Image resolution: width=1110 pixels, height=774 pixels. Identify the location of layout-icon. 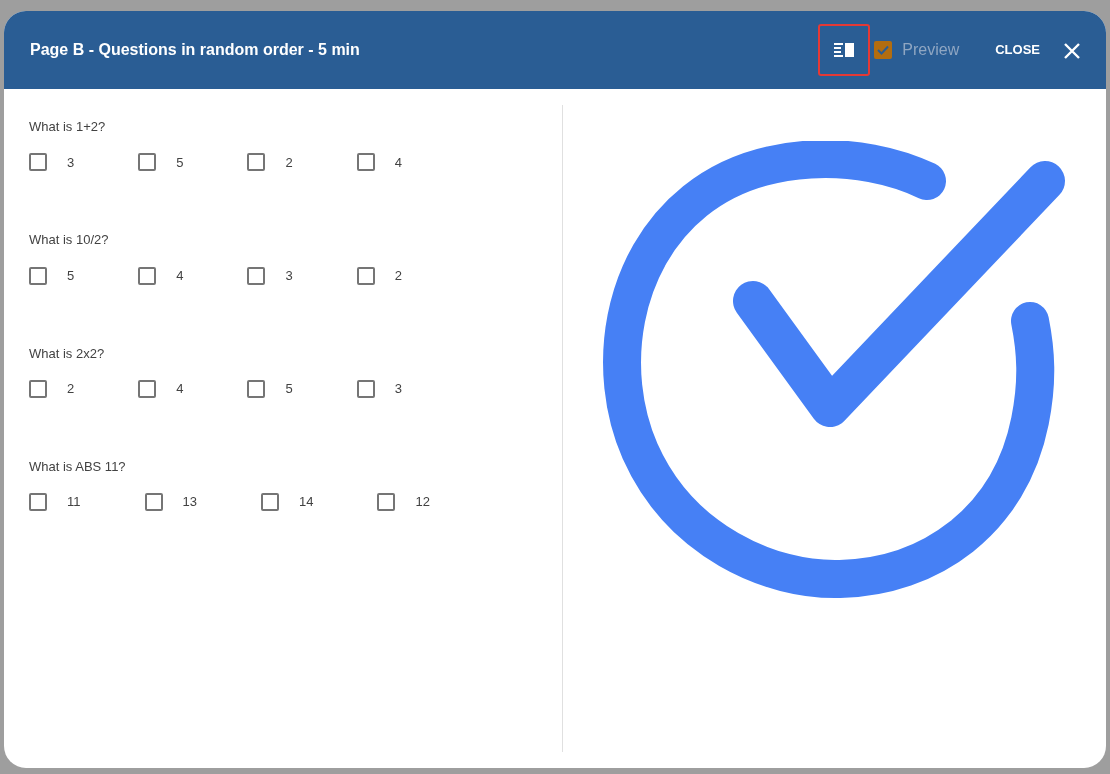
(844, 50).